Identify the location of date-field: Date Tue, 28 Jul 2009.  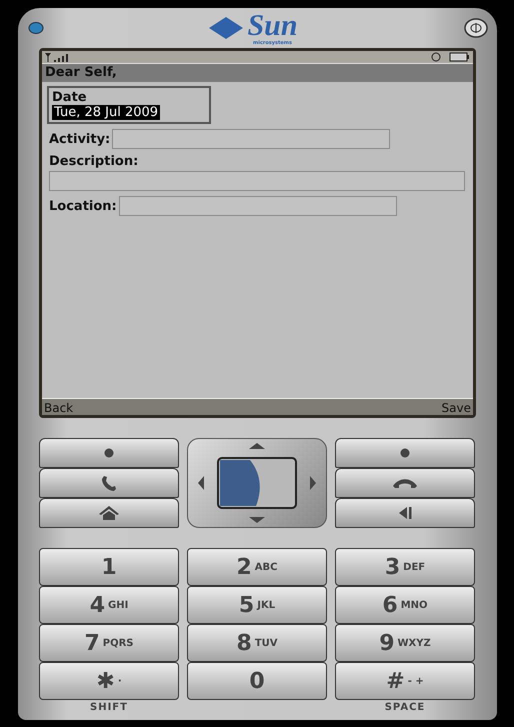
(129, 105).